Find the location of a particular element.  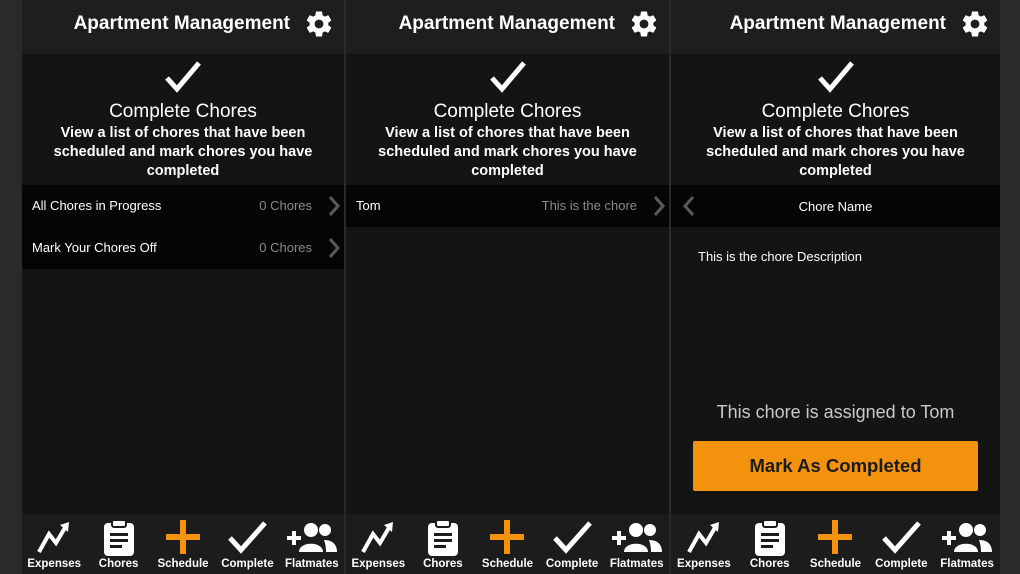

assigned-text: This chore is assigned to Tom is located at coordinates (835, 412).